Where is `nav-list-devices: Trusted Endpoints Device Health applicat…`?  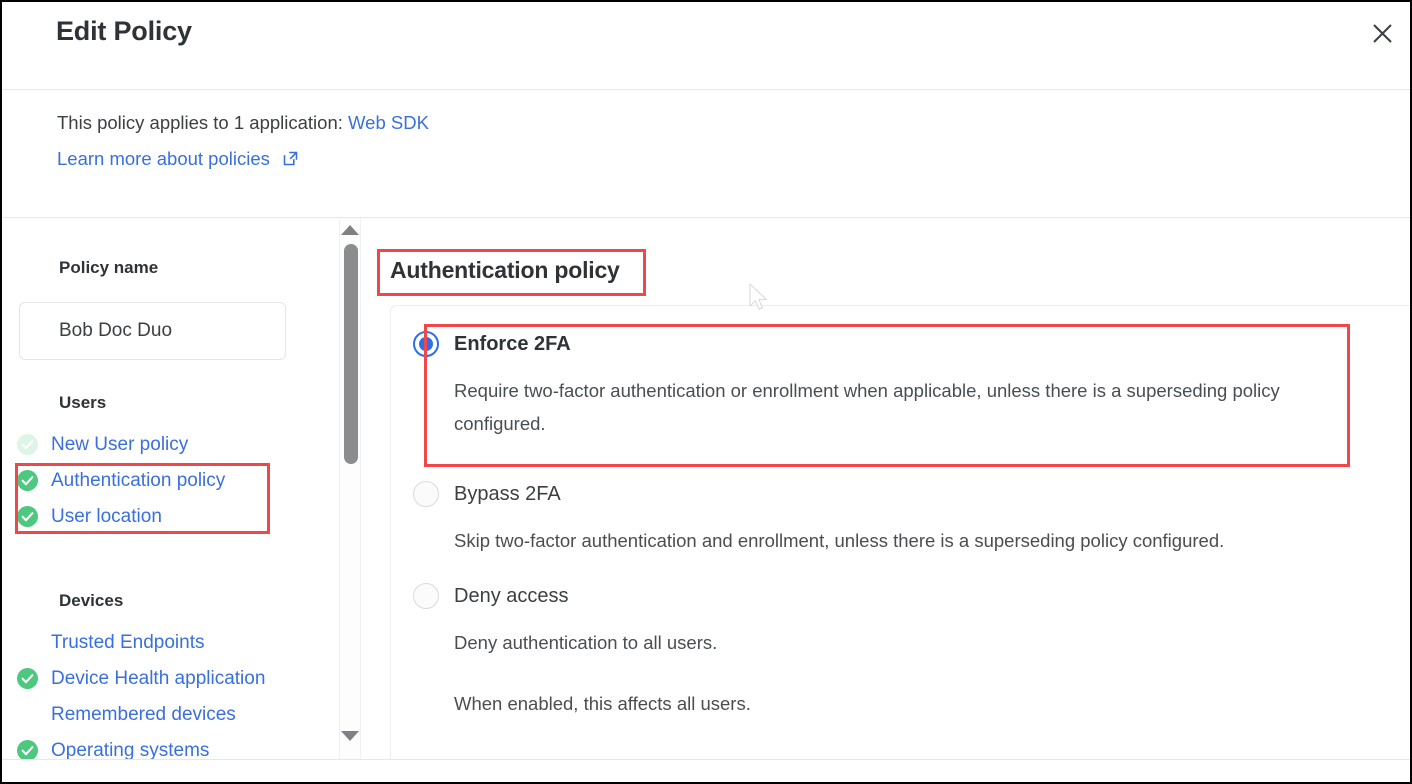 nav-list-devices: Trusted Endpoints Device Health applicat… is located at coordinates (168, 691).